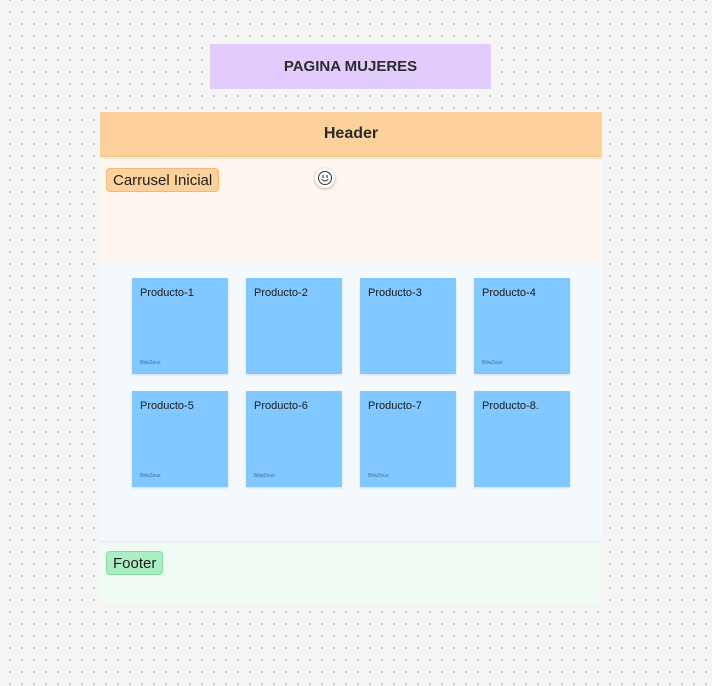  I want to click on footer-tag: Footer, so click(135, 563).